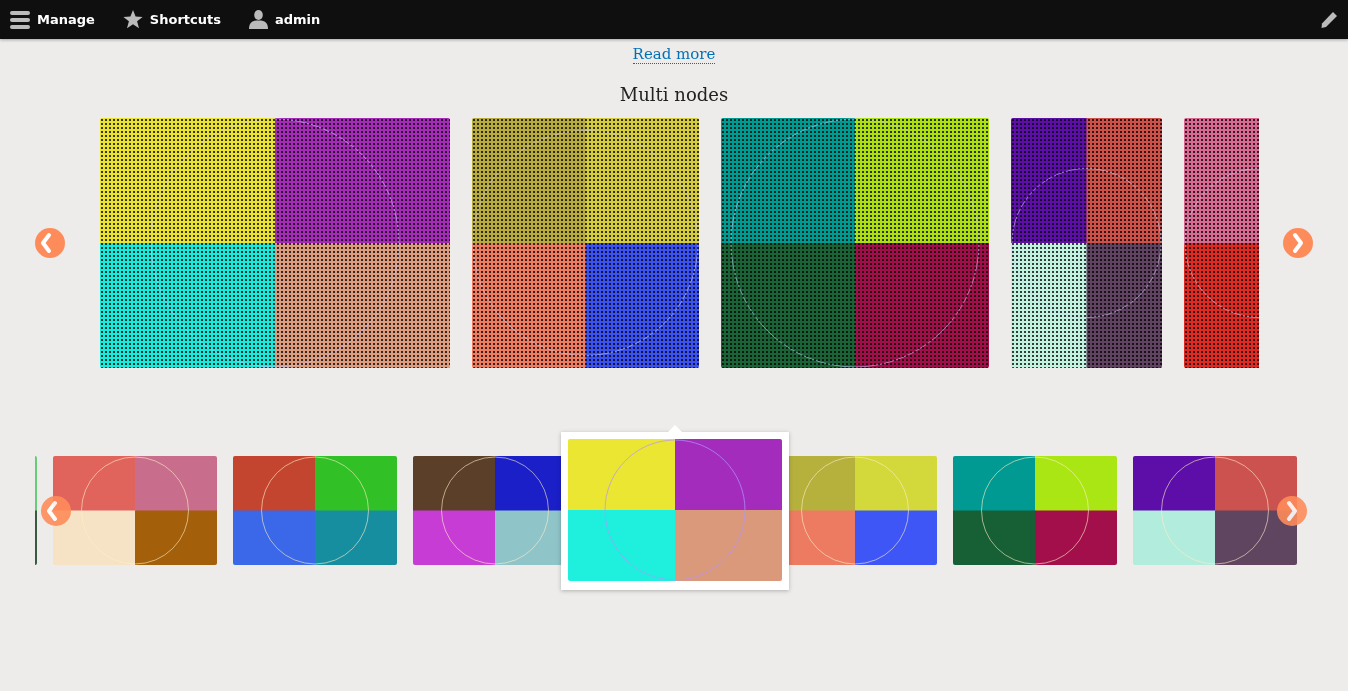  I want to click on read-more-link: Read more, so click(674, 54).